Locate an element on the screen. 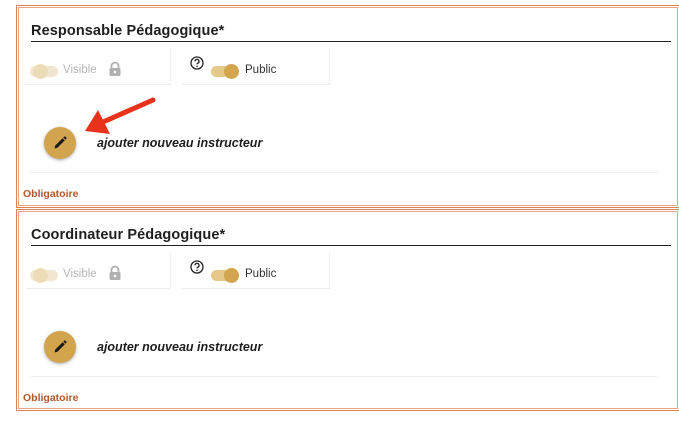  add-instructor-label: ajouter nouveau instructeur is located at coordinates (179, 347).